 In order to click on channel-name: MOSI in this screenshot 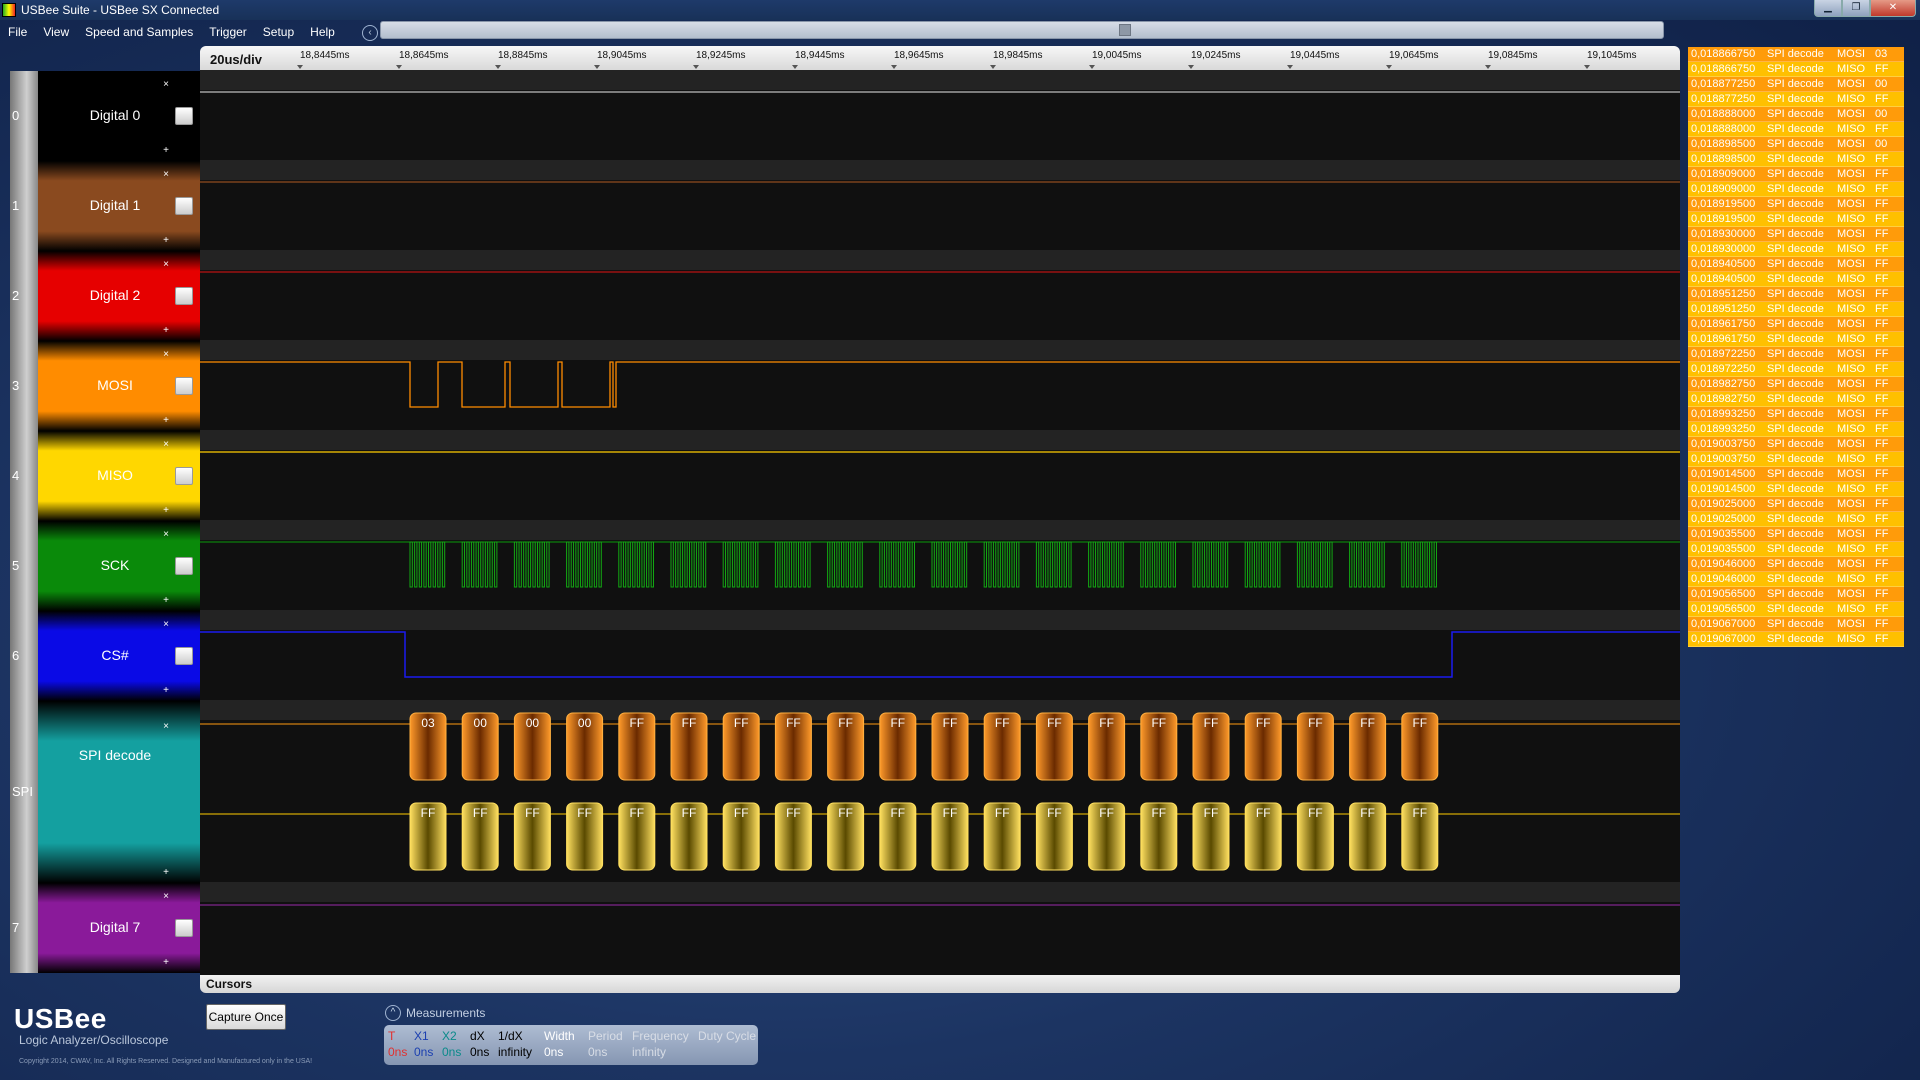, I will do `click(115, 385)`.